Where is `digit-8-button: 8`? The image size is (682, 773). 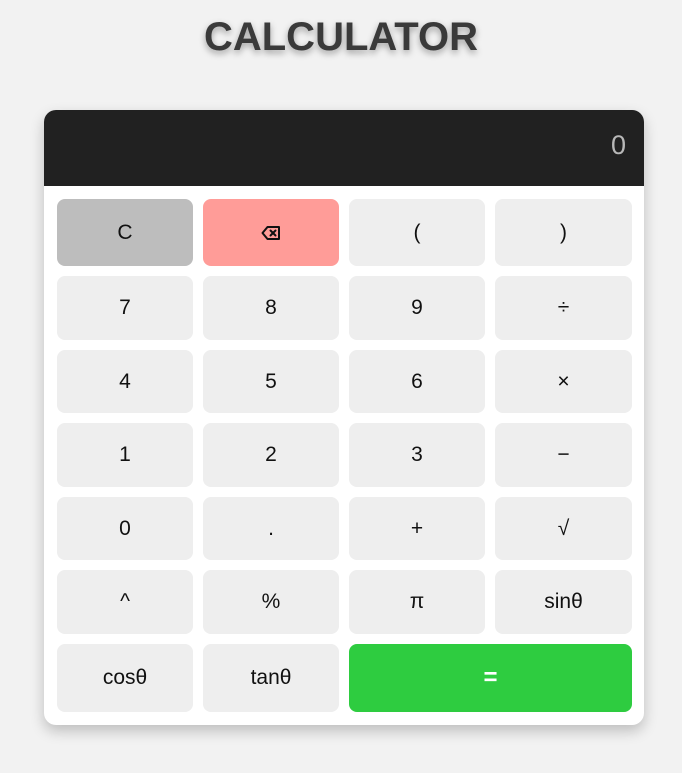 digit-8-button: 8 is located at coordinates (271, 308).